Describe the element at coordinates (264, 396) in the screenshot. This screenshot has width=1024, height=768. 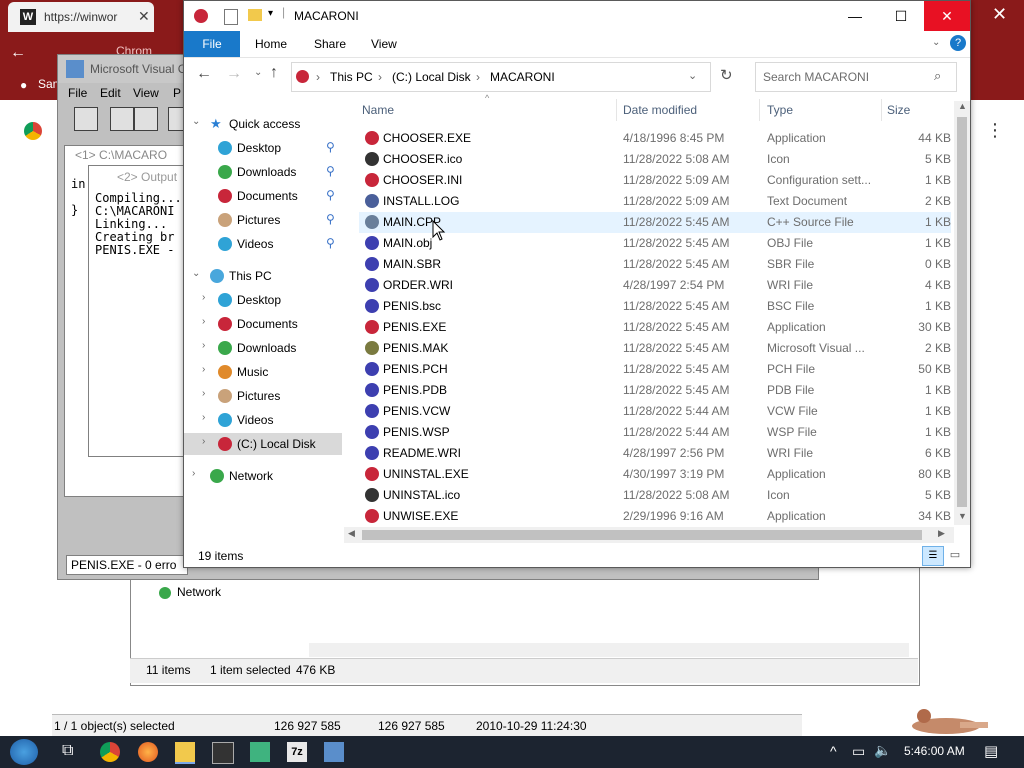
I see `nav-pc-pictures: › Pictures` at that location.